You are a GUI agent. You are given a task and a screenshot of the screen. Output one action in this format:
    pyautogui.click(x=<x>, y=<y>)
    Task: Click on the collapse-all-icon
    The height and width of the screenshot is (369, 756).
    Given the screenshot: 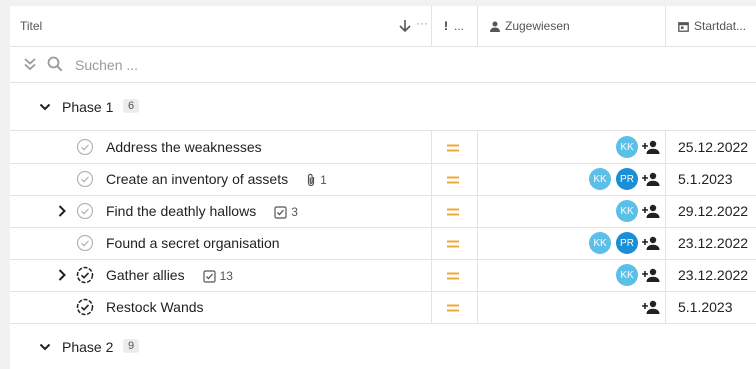 What is the action you would take?
    pyautogui.click(x=30, y=66)
    